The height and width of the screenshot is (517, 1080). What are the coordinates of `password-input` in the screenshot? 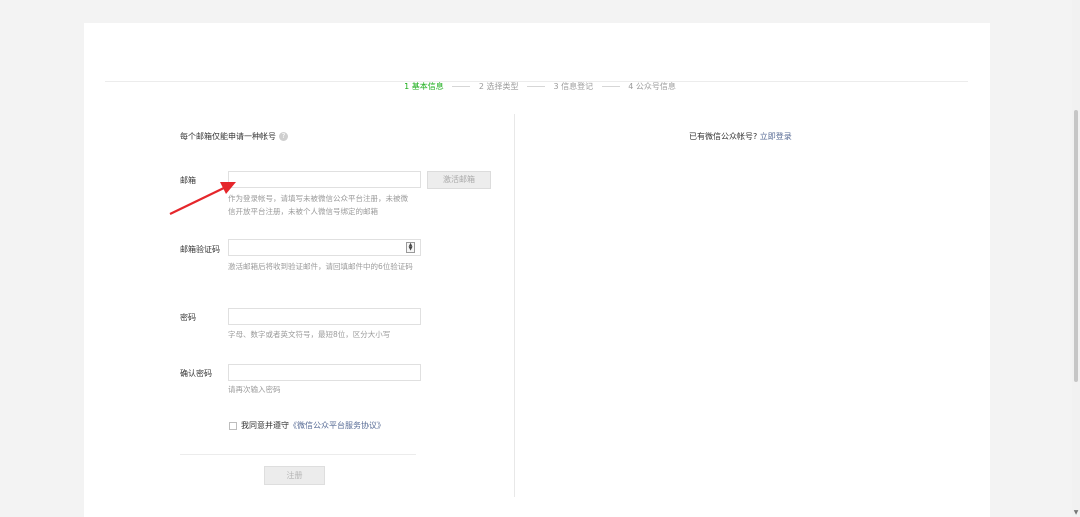 It's located at (324, 316).